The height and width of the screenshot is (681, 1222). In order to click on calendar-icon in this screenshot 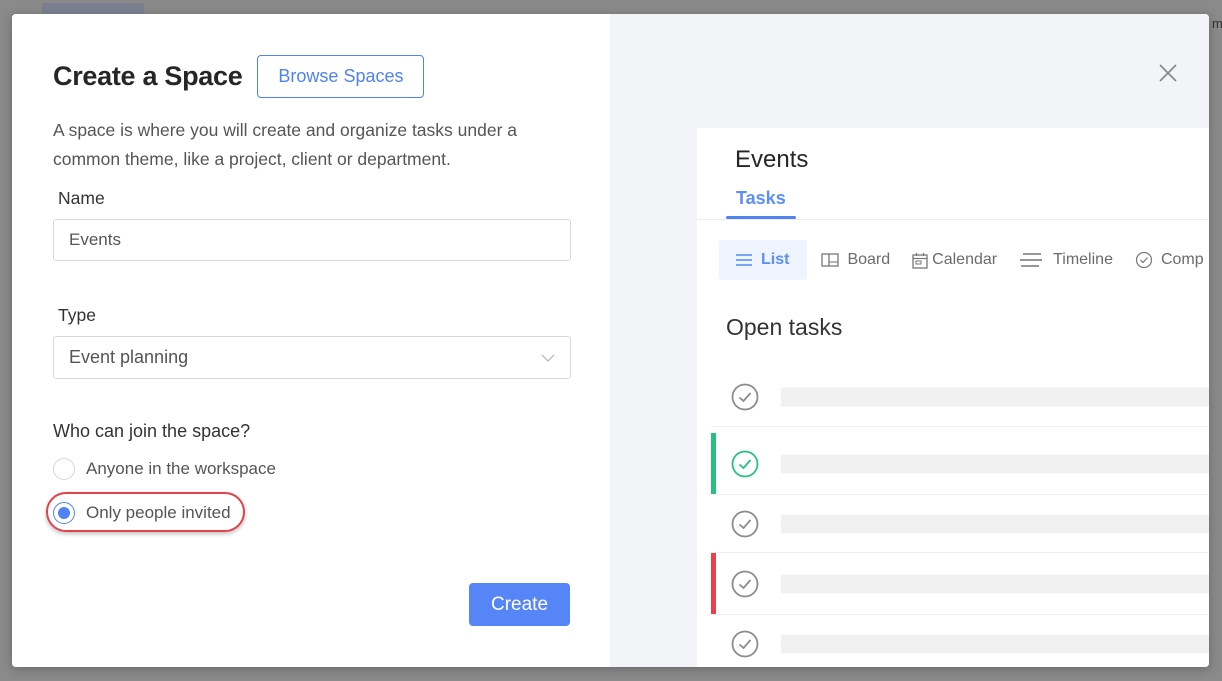, I will do `click(920, 260)`.